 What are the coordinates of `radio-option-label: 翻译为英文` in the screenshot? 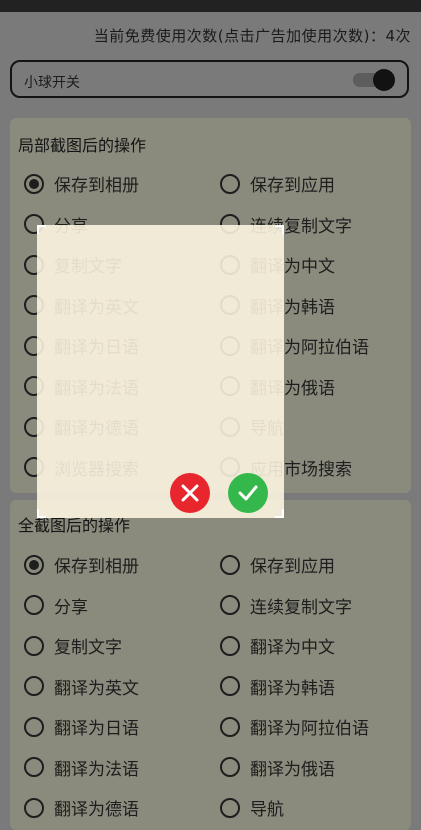 It's located at (96, 688).